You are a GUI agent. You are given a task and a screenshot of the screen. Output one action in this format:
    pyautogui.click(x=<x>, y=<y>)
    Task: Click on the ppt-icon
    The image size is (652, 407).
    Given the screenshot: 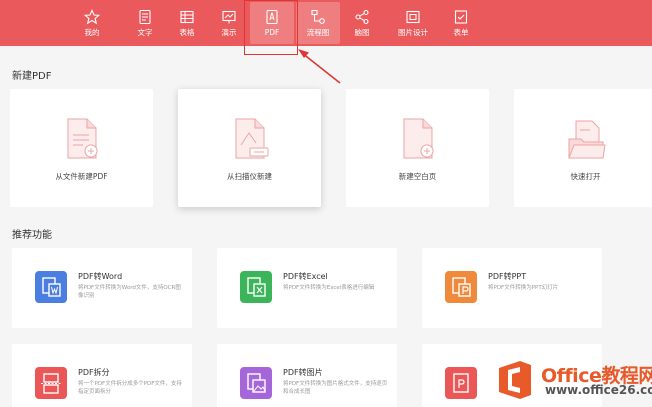 What is the action you would take?
    pyautogui.click(x=461, y=287)
    